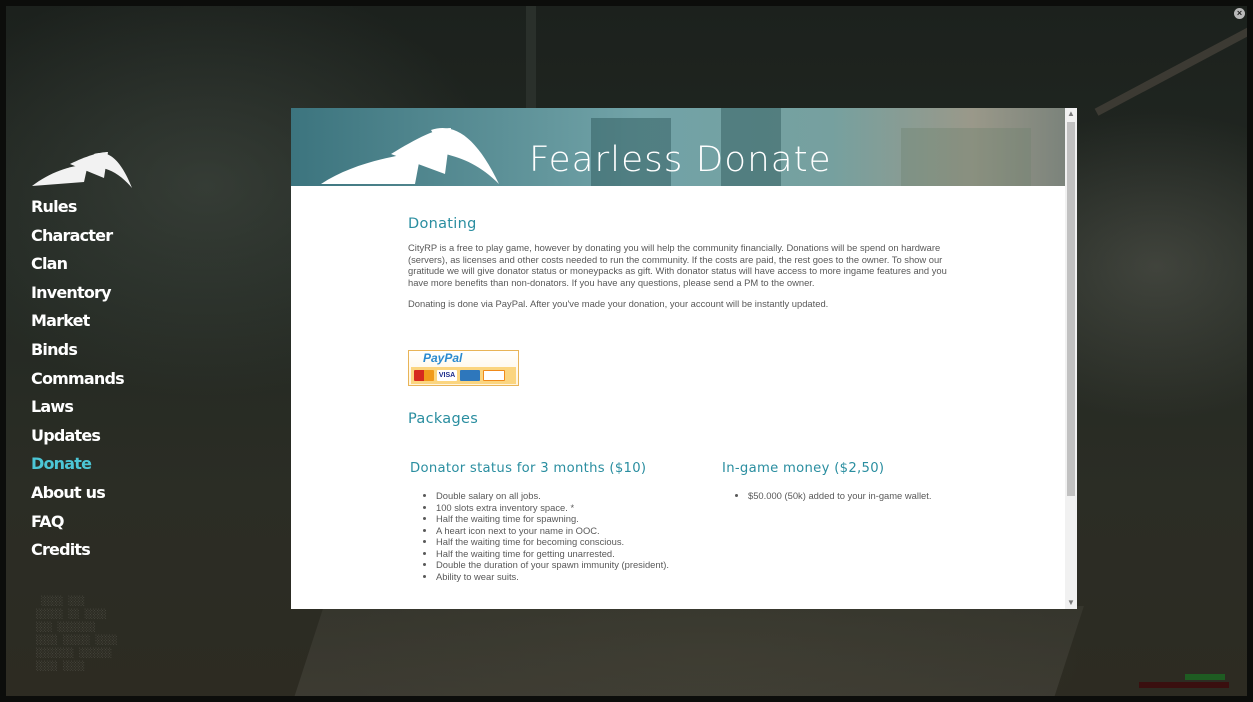 This screenshot has height=702, width=1253. What do you see at coordinates (77, 437) in the screenshot?
I see `menu-item-updates: Updates` at bounding box center [77, 437].